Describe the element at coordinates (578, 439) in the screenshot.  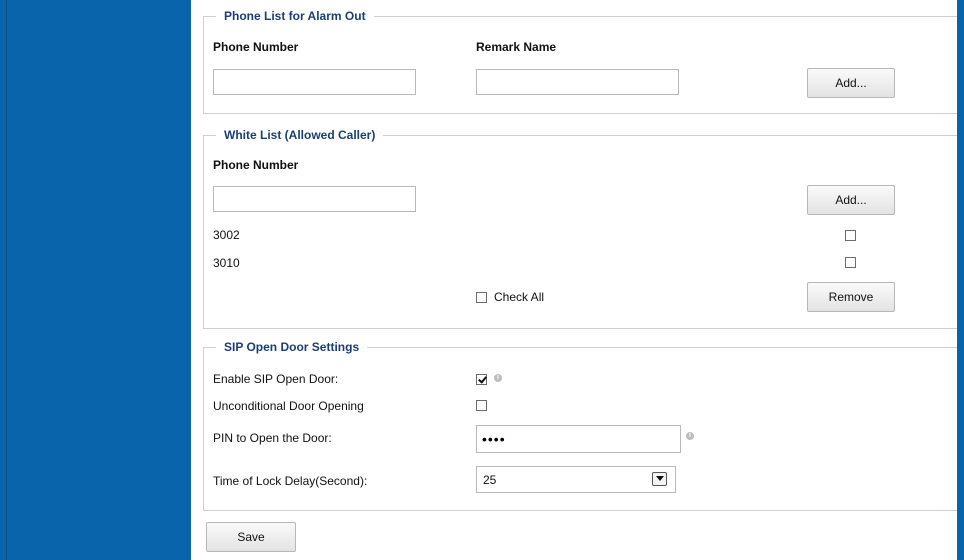
I see `pin-input` at that location.